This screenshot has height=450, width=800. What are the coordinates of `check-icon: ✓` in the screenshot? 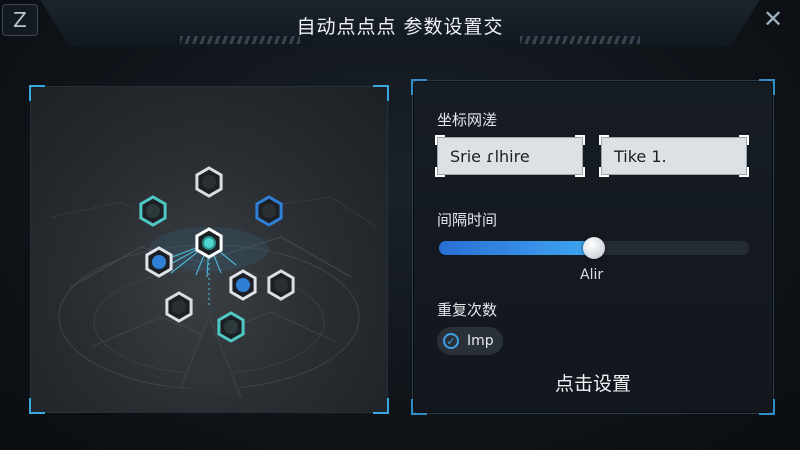 It's located at (451, 341).